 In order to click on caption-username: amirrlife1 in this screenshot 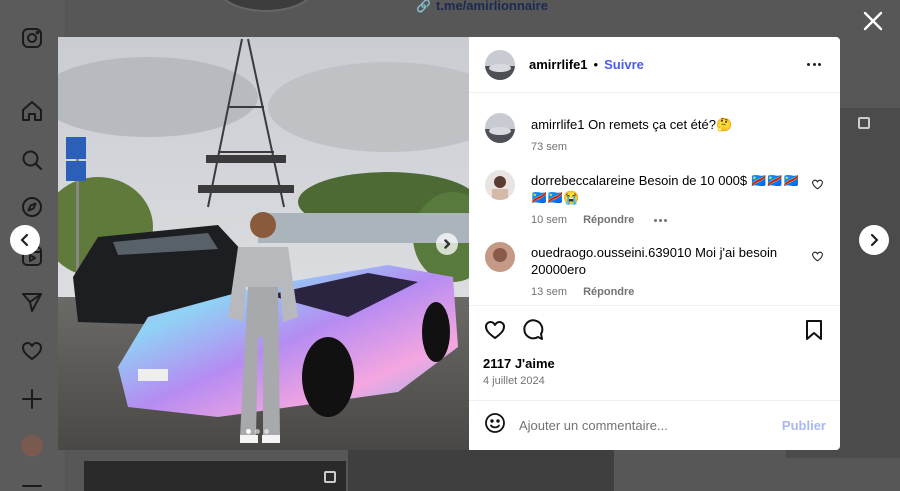, I will do `click(557, 124)`.